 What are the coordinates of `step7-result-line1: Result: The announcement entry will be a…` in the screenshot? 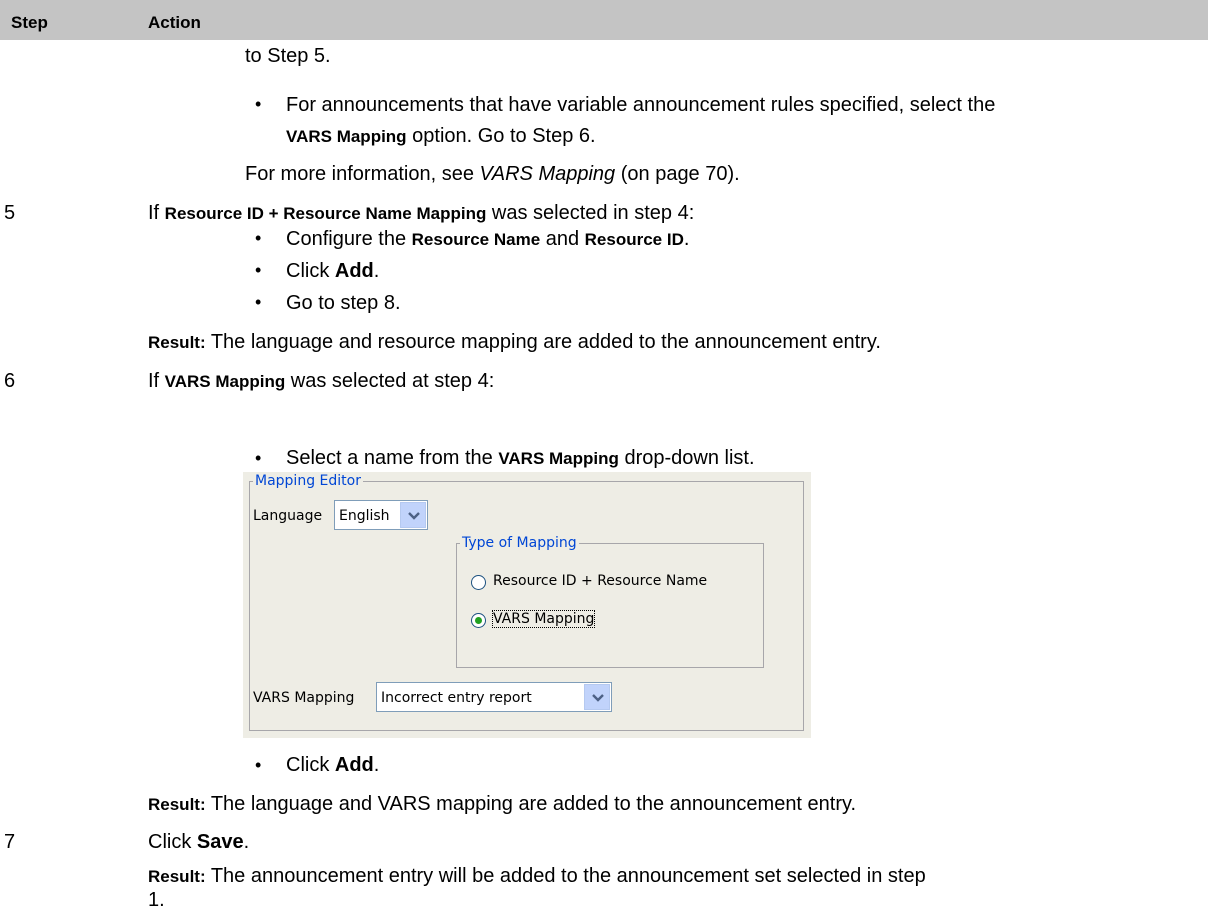 It's located at (537, 876).